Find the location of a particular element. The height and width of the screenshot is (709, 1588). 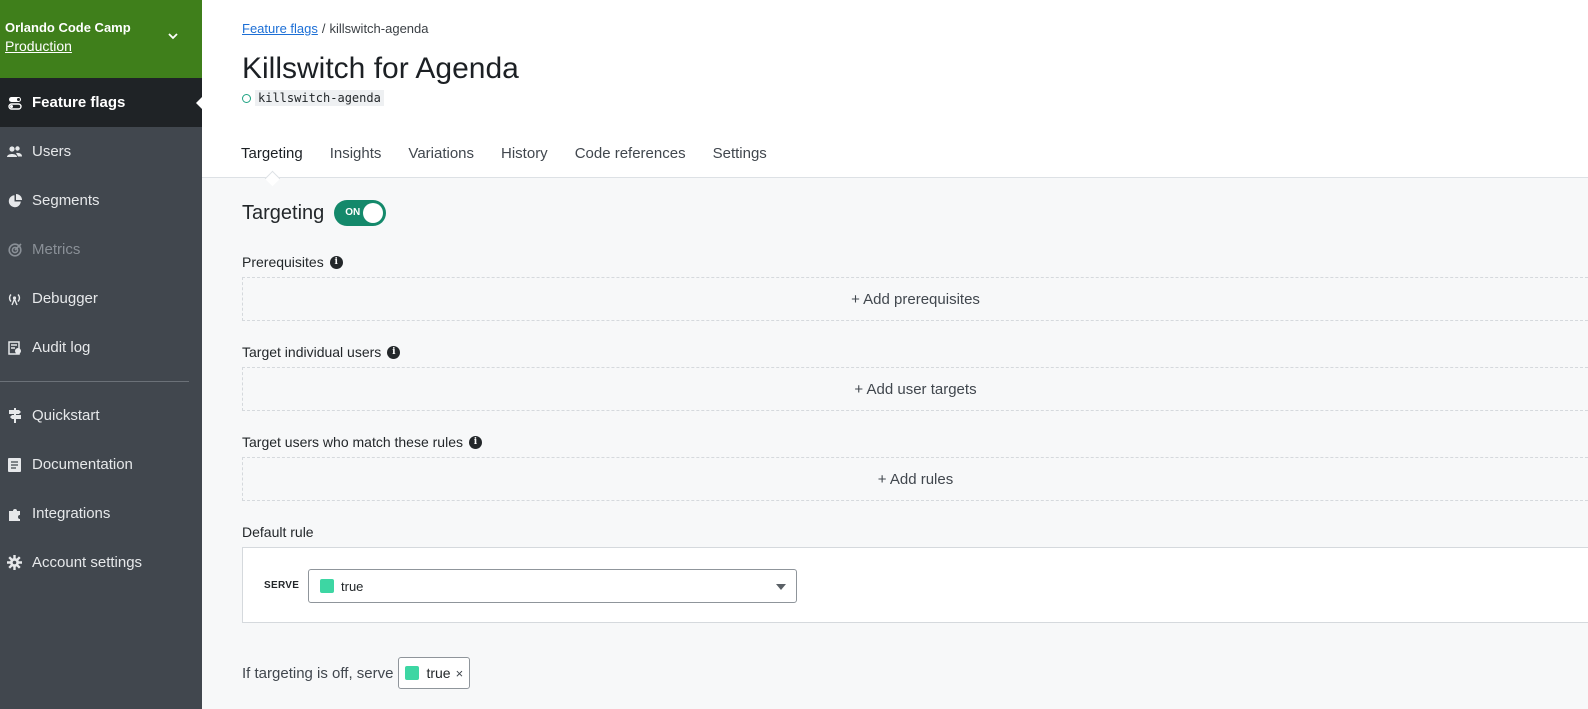

tab-code-references: Code references is located at coordinates (630, 161).